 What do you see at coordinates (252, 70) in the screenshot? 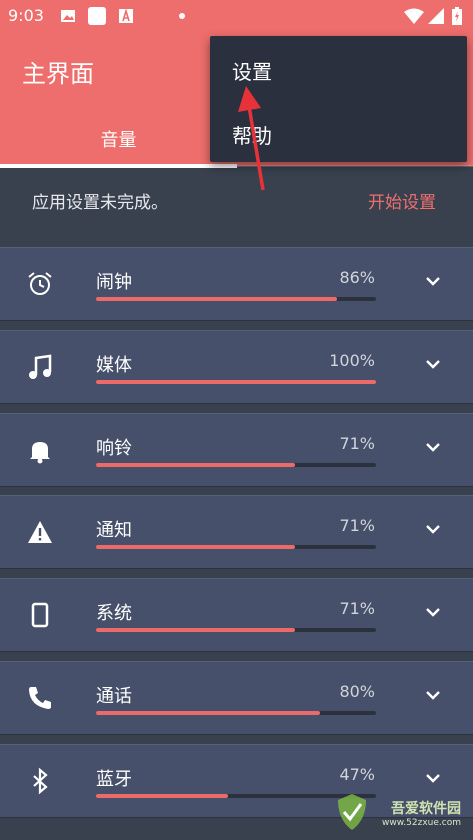
I see `menu-item-settings: 设置` at bounding box center [252, 70].